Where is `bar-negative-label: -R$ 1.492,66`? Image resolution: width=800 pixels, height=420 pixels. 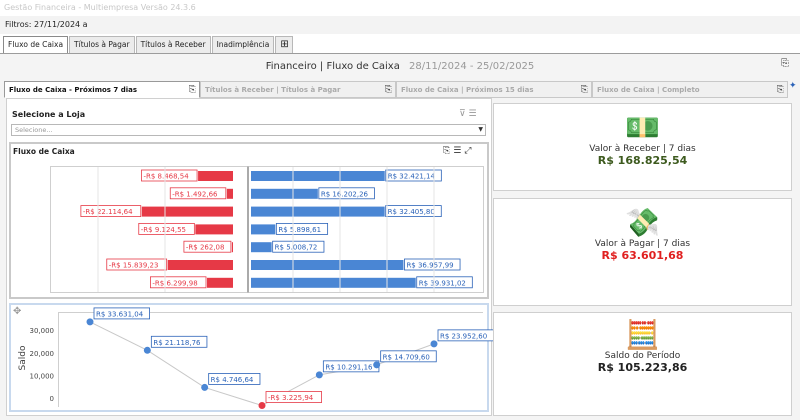
bar-negative-label: -R$ 1.492,66 is located at coordinates (195, 194).